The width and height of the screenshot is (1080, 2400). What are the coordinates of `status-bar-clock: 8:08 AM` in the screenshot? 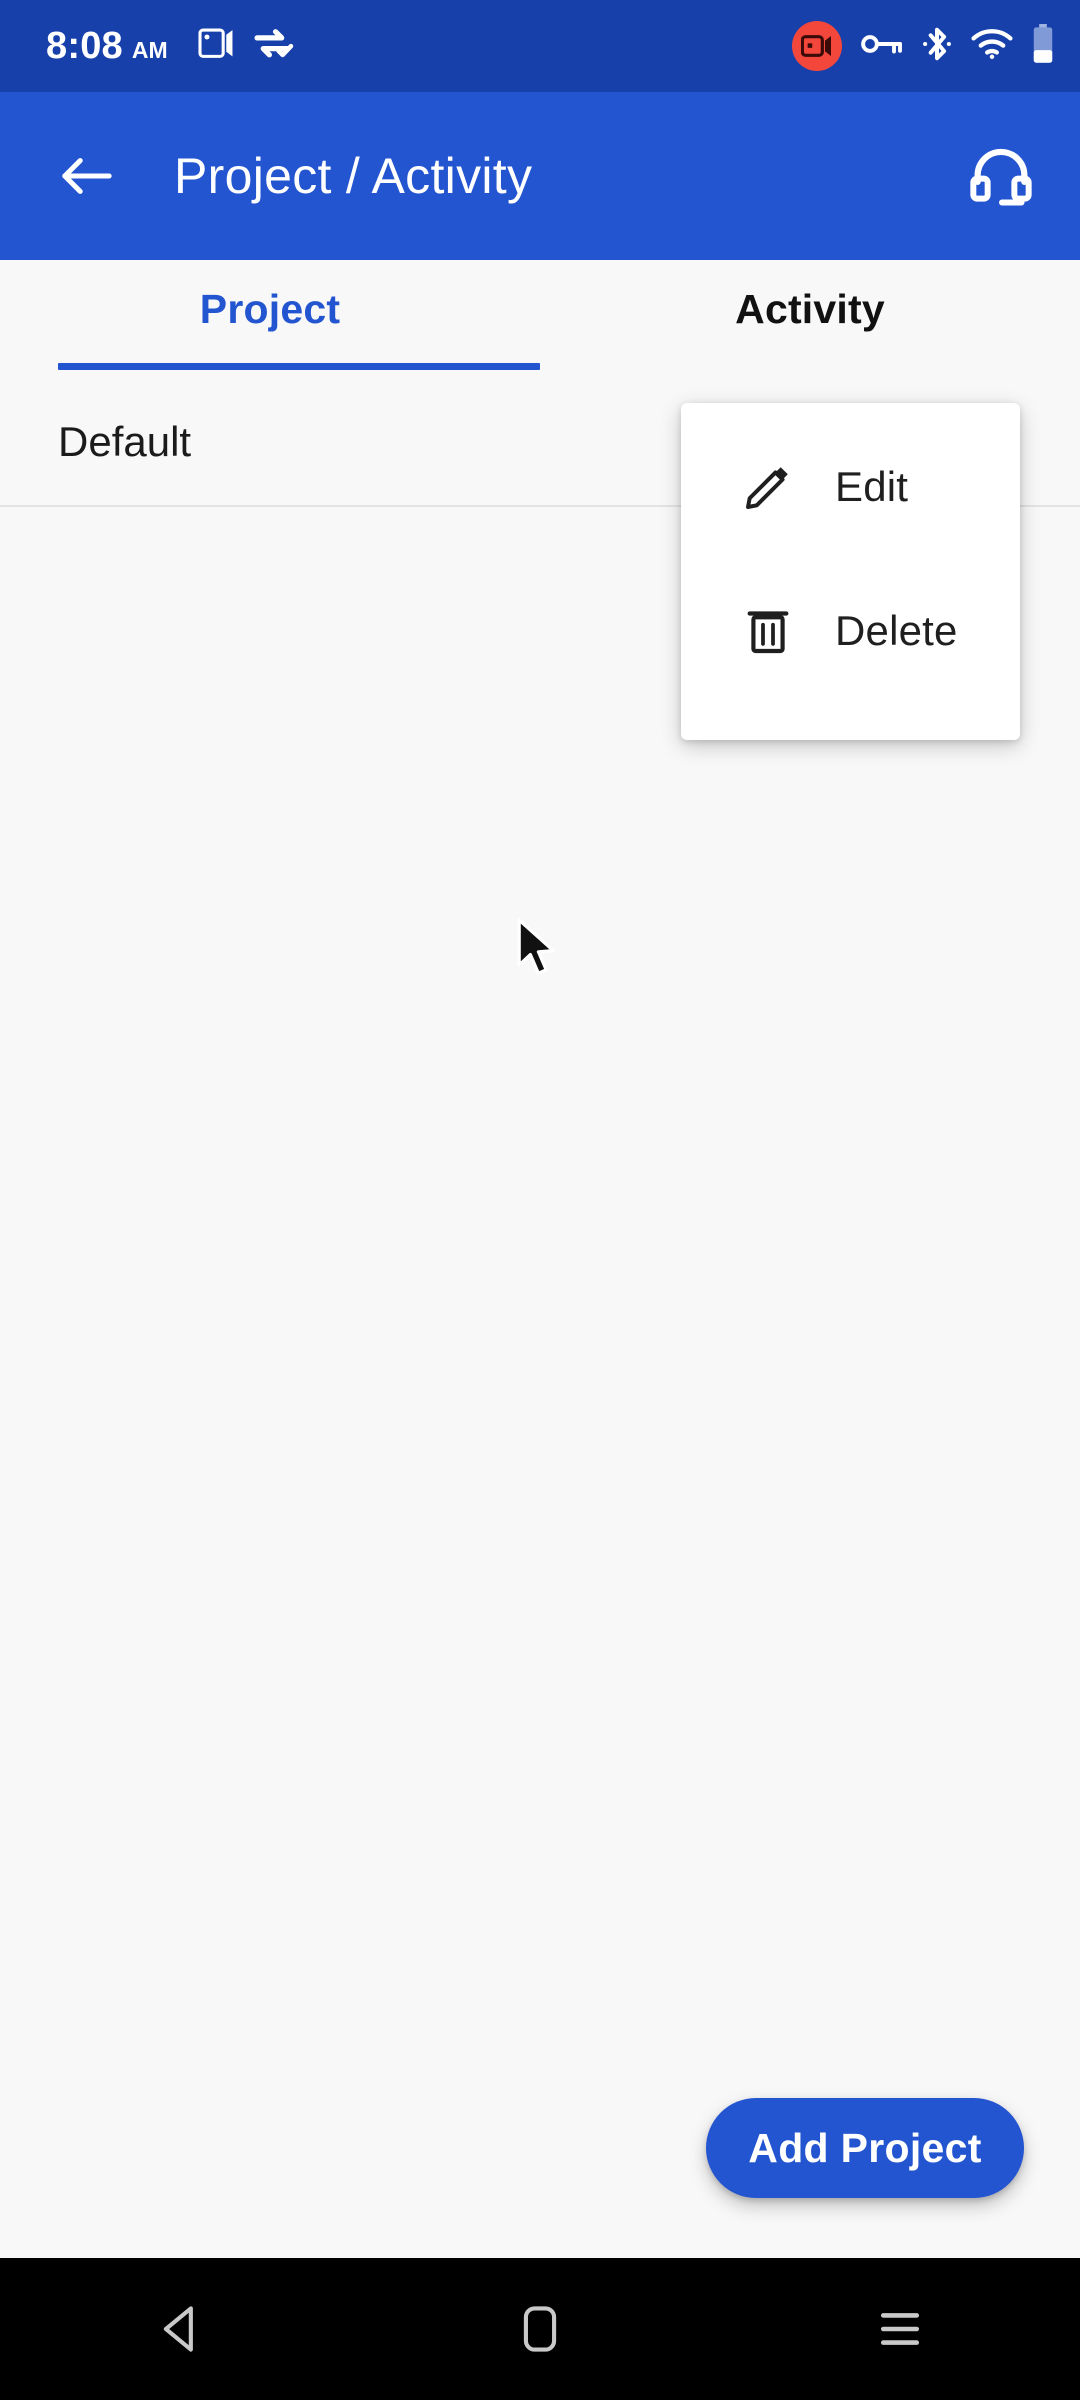 It's located at (107, 46).